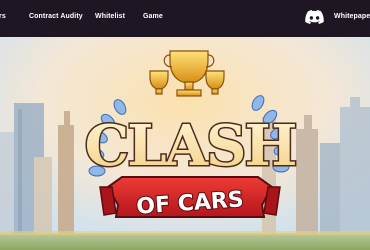  I want to click on nav-link-whitepaper: Whitepaper, so click(352, 16).